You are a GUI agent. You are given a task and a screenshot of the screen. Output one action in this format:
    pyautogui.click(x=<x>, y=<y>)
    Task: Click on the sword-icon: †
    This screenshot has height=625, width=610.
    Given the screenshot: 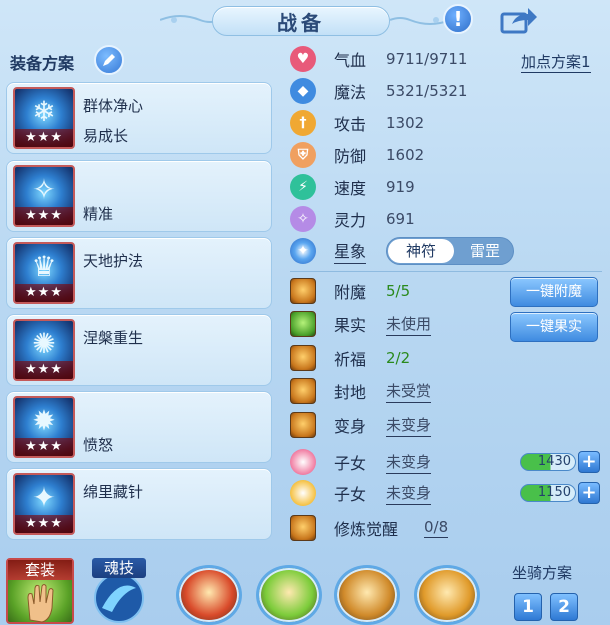 What is the action you would take?
    pyautogui.click(x=303, y=123)
    